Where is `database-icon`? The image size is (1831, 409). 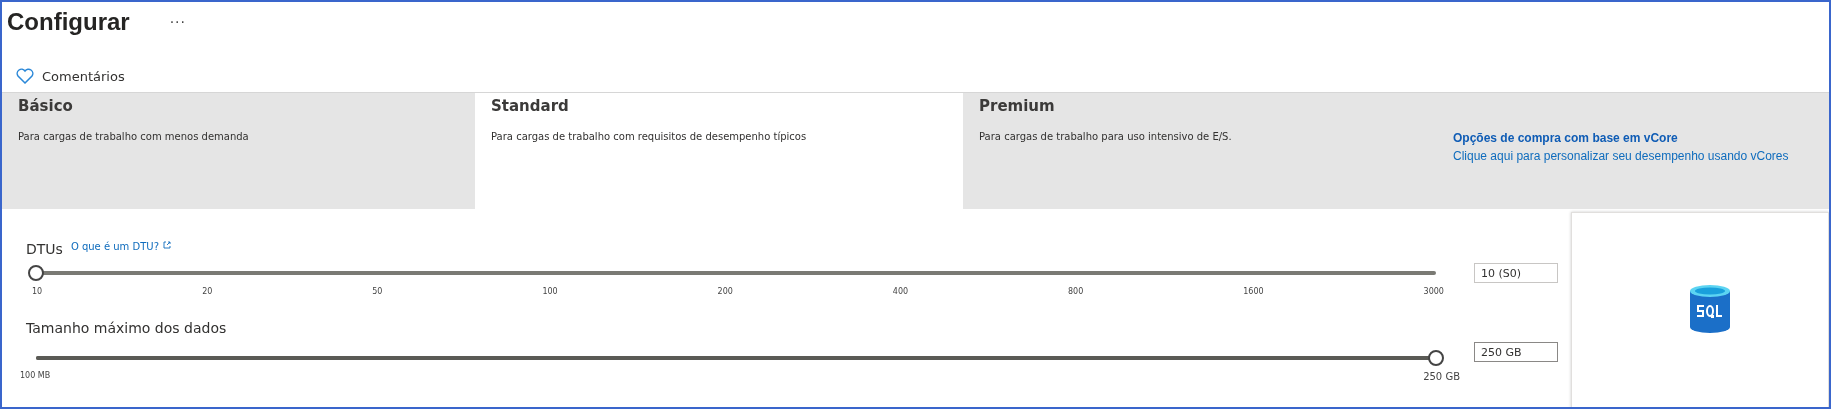 database-icon is located at coordinates (1710, 309).